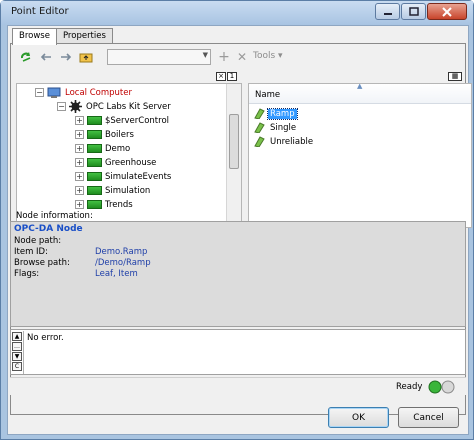 The image size is (474, 440). Describe the element at coordinates (75, 106) in the screenshot. I see `gear-icon` at that location.